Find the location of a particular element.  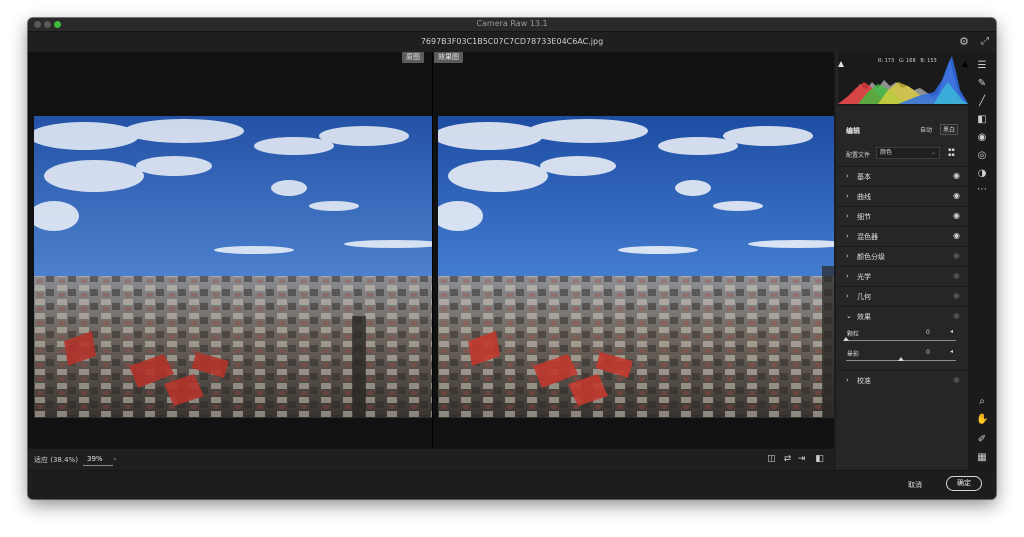

section-5: › 光学 ◉ is located at coordinates (902, 276).